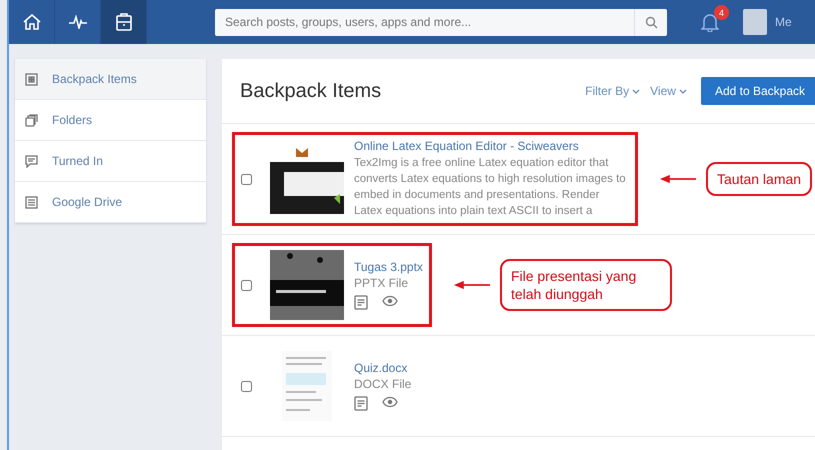 This screenshot has height=450, width=815. Describe the element at coordinates (783, 22) in the screenshot. I see `user-menu: Me` at that location.